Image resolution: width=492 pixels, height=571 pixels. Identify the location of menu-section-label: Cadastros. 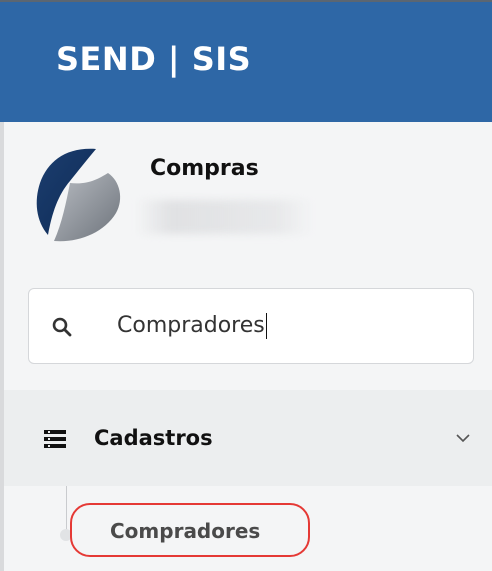
(153, 438).